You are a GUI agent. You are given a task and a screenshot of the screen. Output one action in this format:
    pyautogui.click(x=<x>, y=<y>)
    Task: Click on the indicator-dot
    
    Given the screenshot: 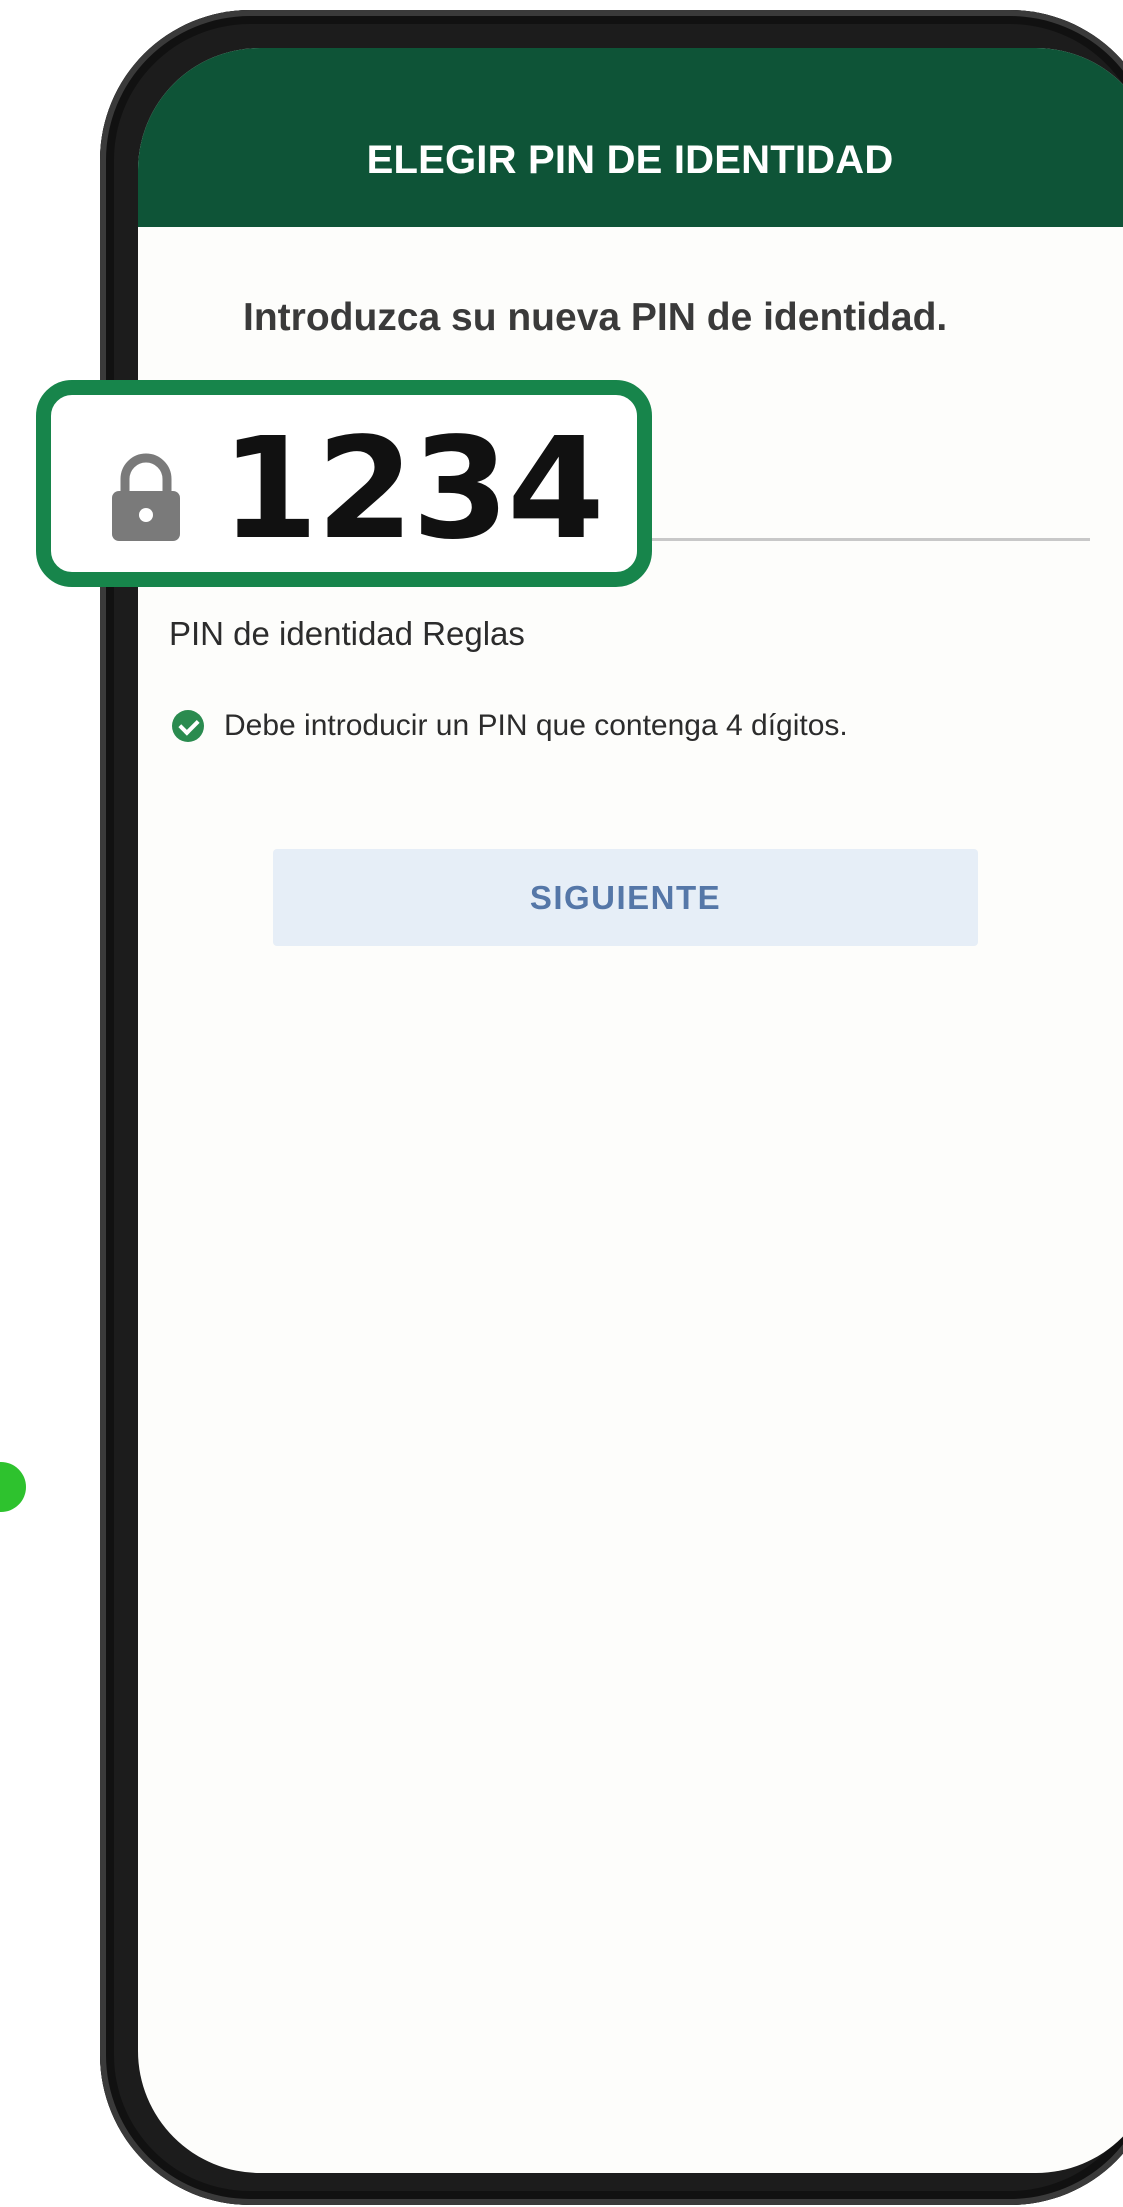 What is the action you would take?
    pyautogui.click(x=13, y=1487)
    